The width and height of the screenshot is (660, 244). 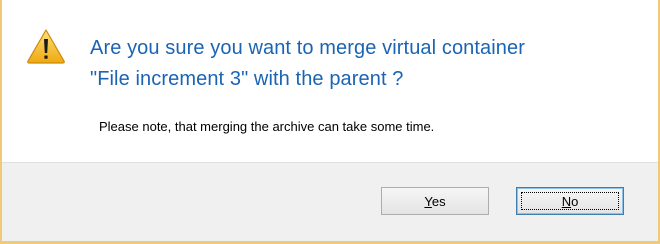 I want to click on warning-icon, so click(x=46, y=46).